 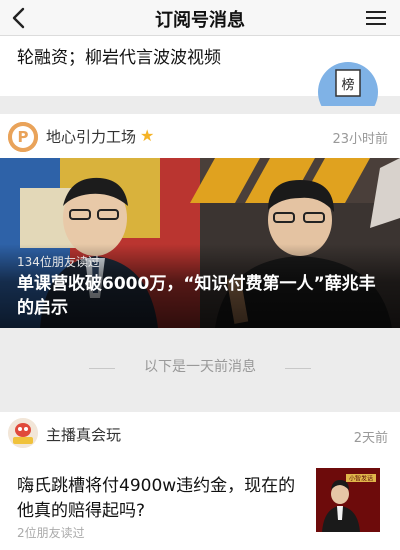 I want to click on account-name: 地心引力工场, so click(x=91, y=136).